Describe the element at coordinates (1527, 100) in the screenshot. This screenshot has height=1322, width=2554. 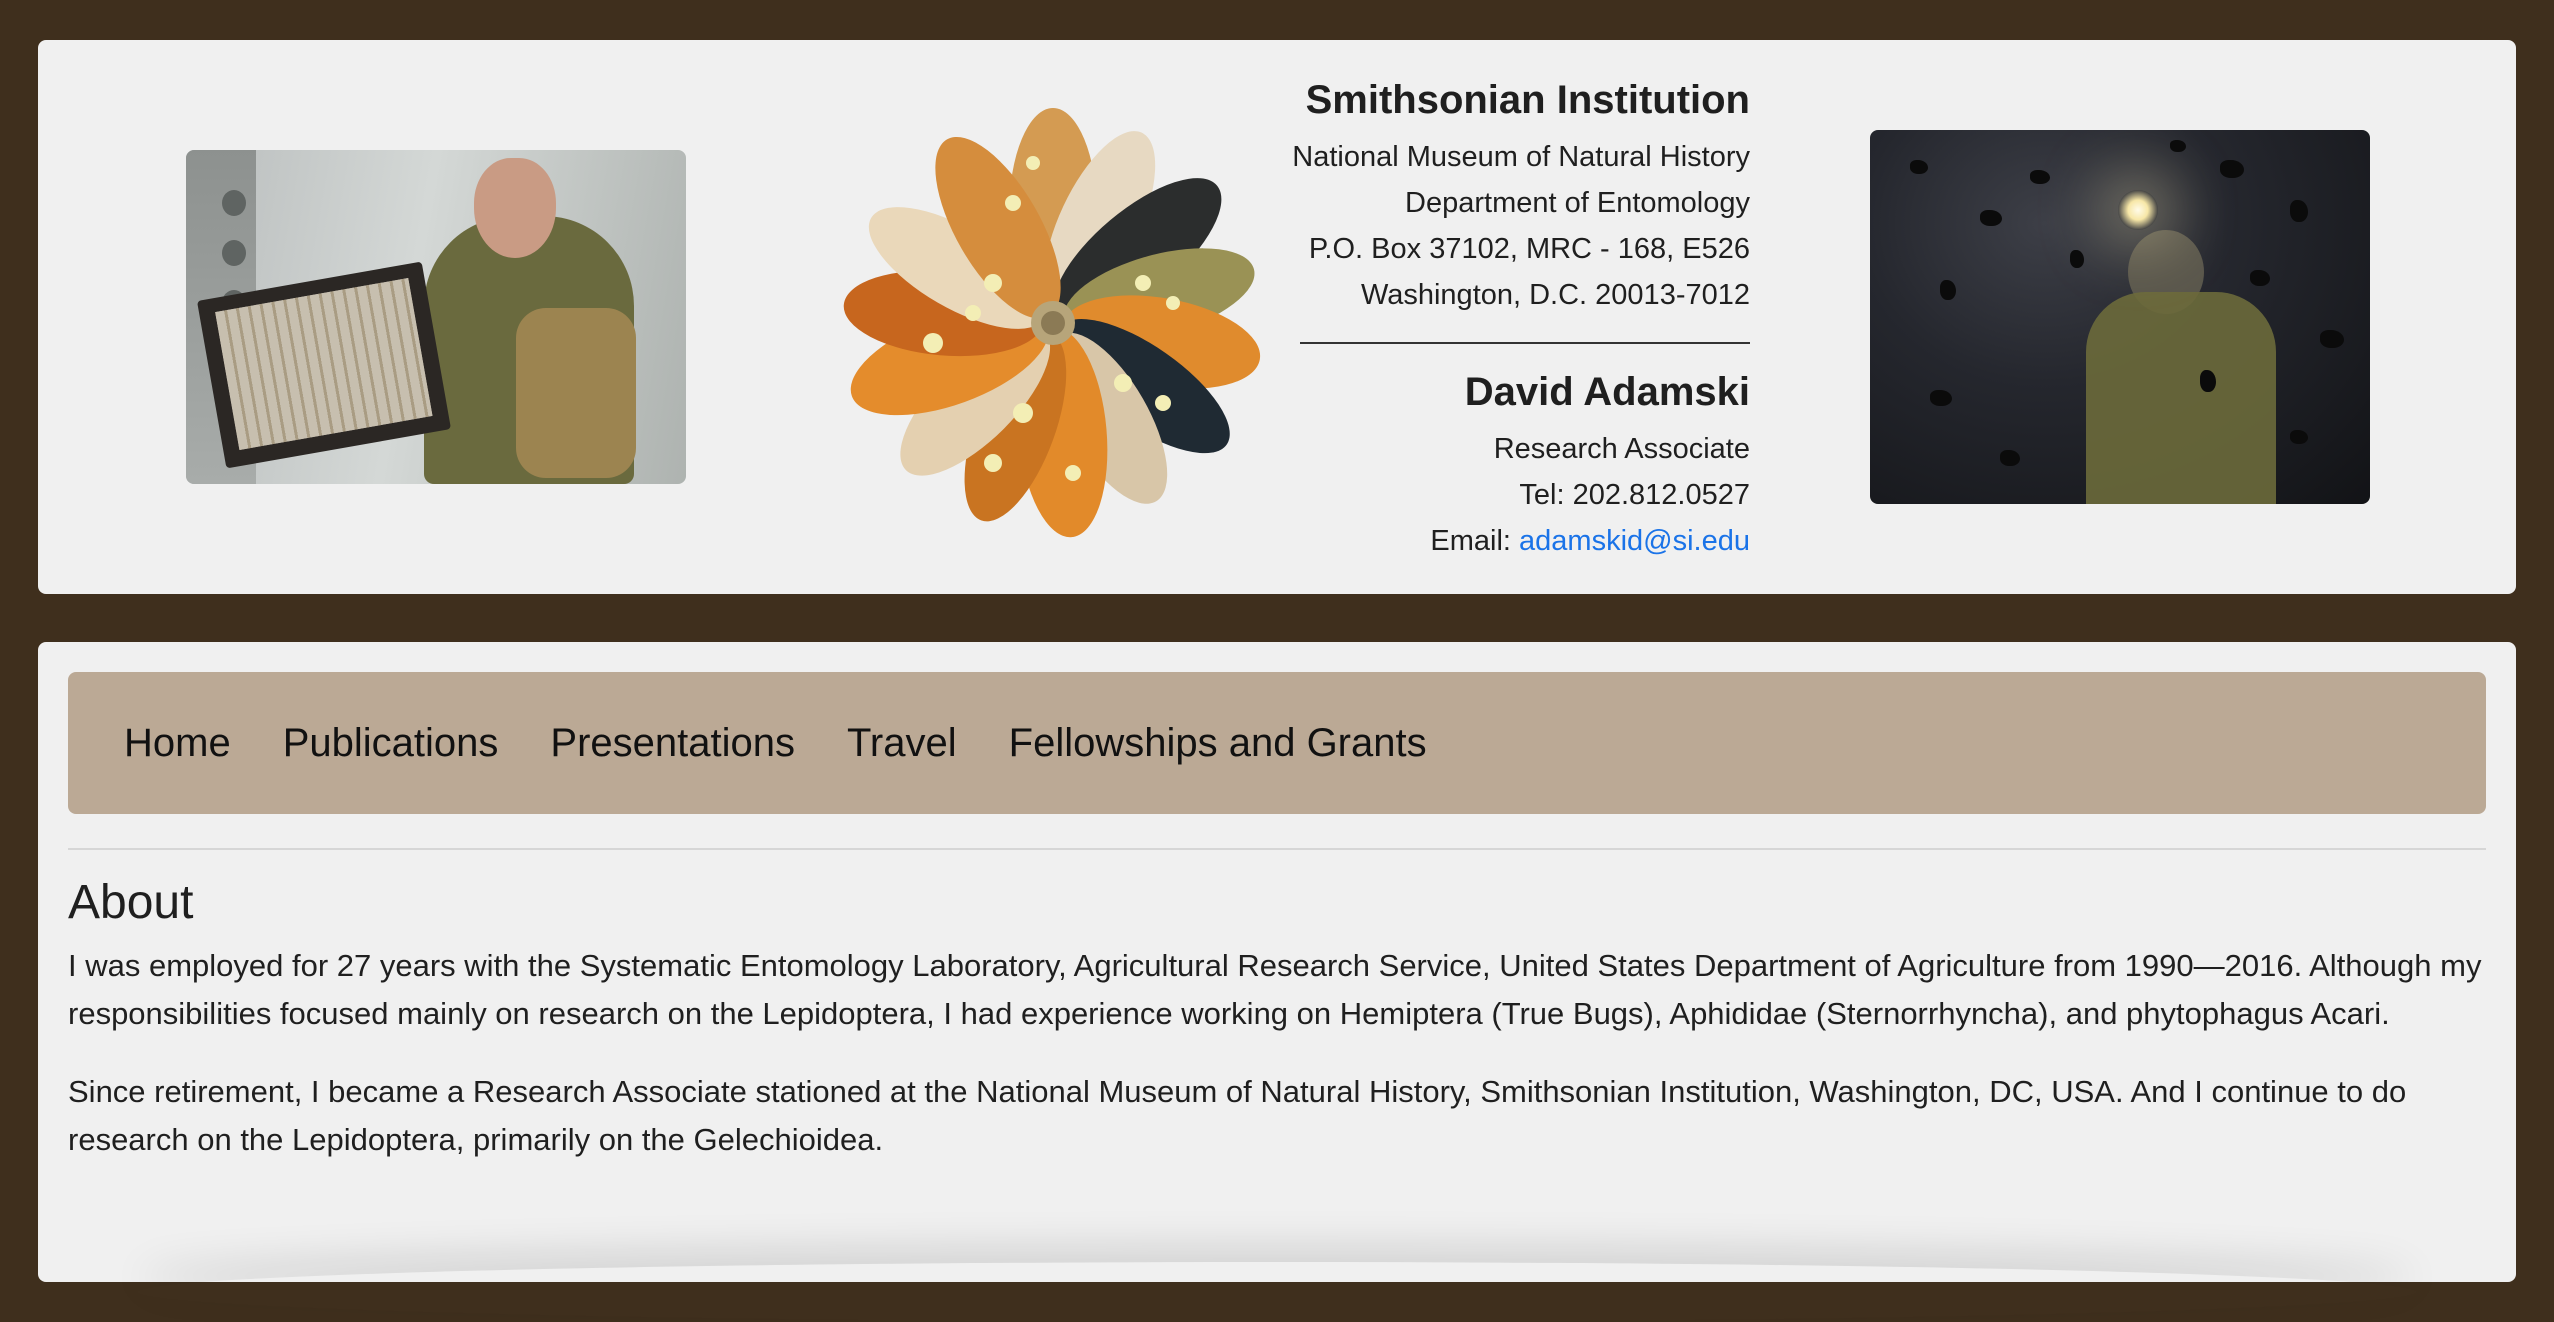
I see `institution-name: Smithsonian Institution` at that location.